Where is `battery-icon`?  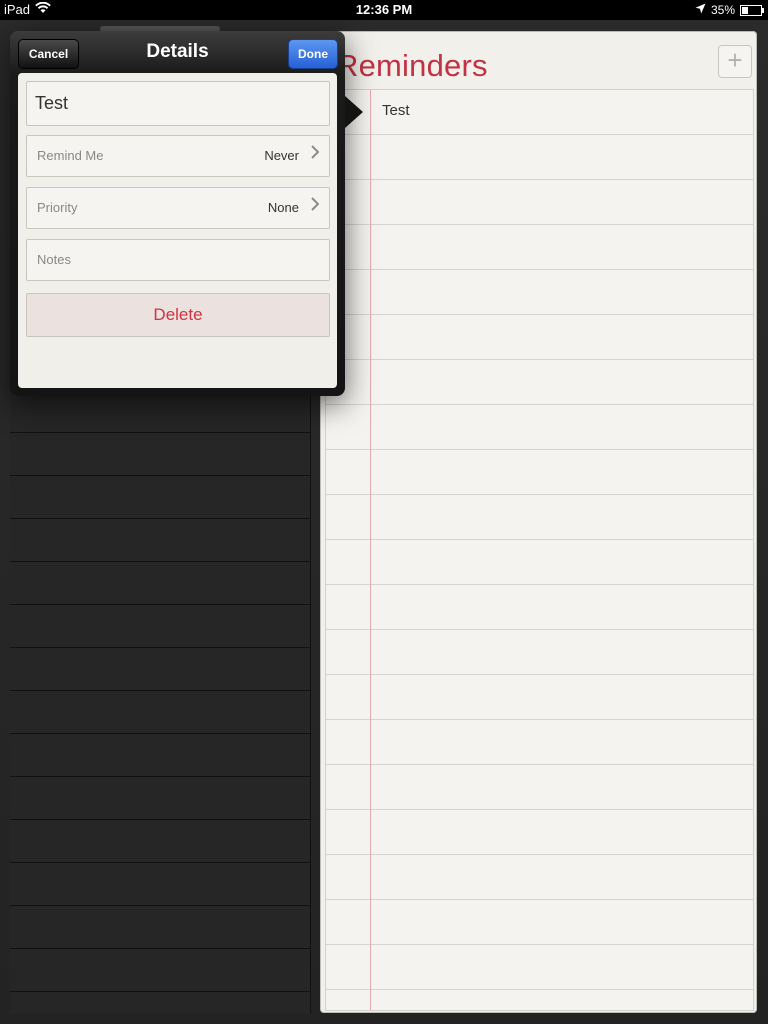
battery-icon is located at coordinates (752, 10).